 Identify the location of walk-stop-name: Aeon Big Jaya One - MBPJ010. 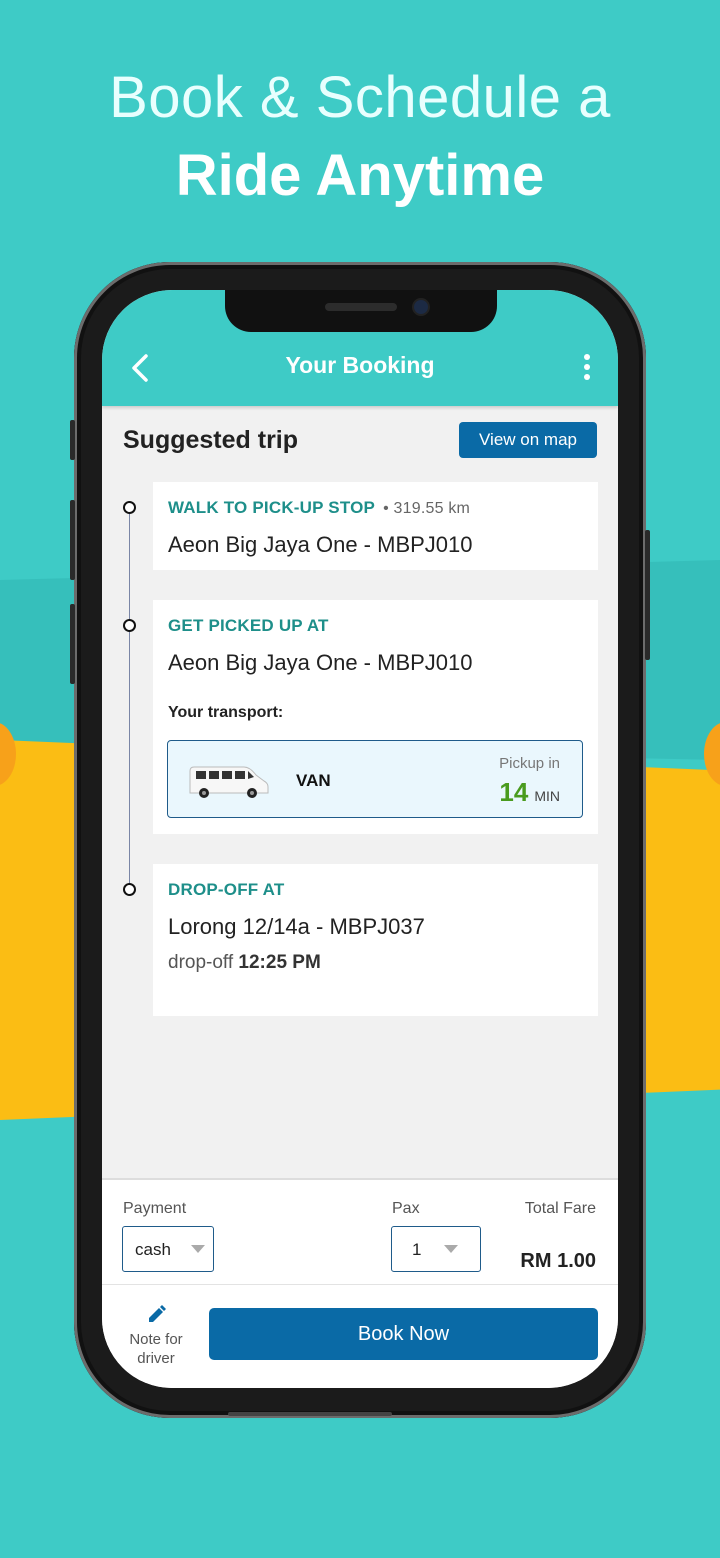
(320, 544).